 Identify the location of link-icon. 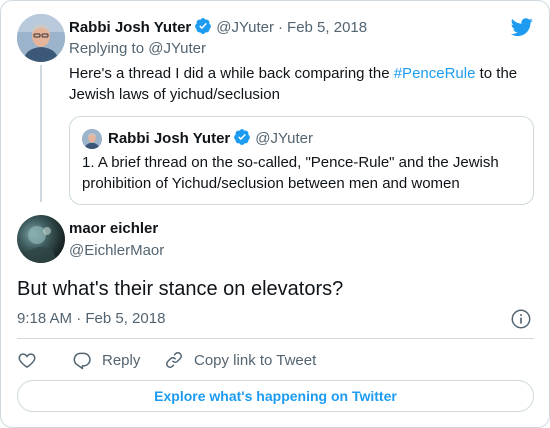
(174, 360).